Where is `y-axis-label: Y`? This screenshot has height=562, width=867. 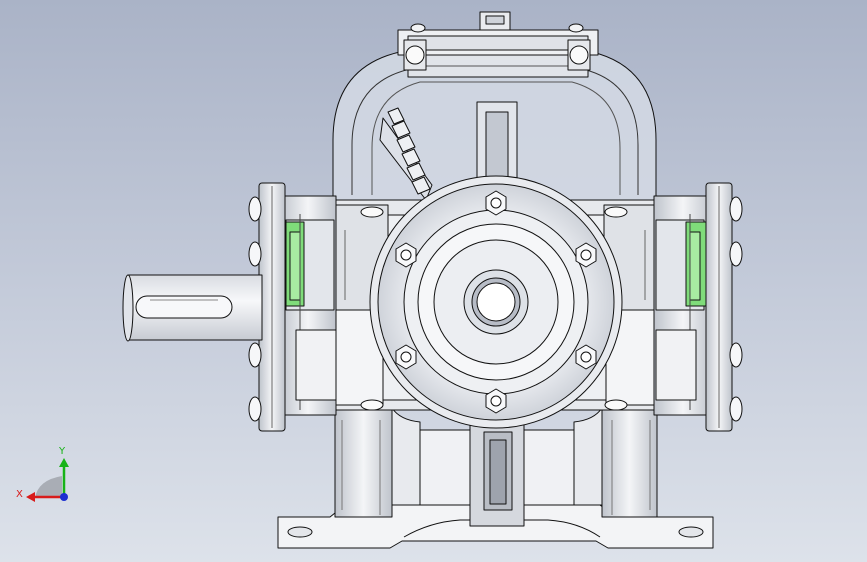
y-axis-label: Y is located at coordinates (62, 451).